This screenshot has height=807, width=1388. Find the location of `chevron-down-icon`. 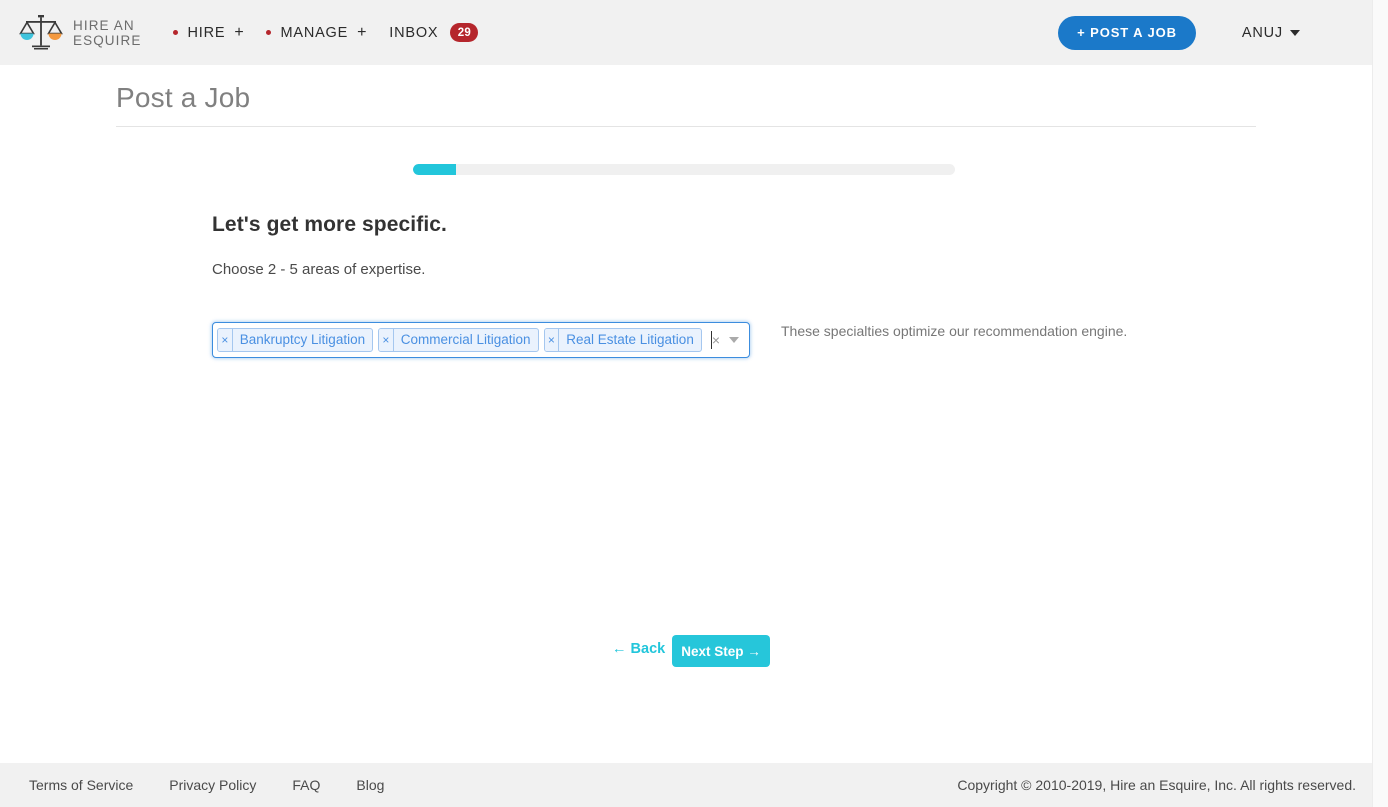

chevron-down-icon is located at coordinates (1295, 32).